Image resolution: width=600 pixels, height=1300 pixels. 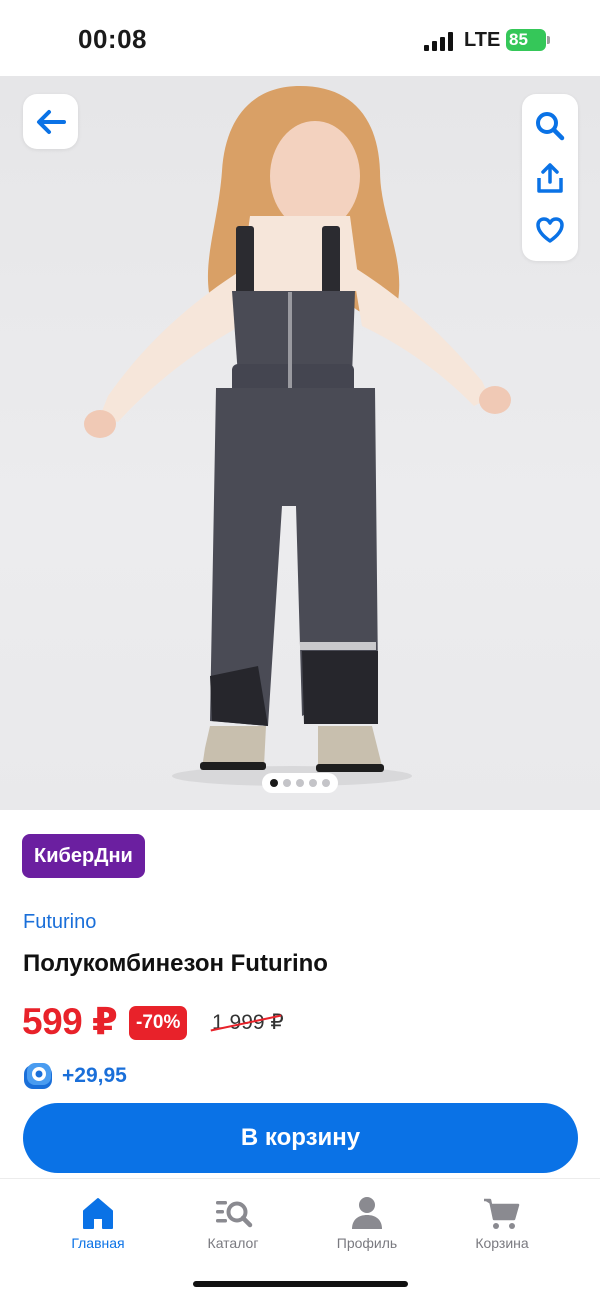 What do you see at coordinates (439, 41) in the screenshot?
I see `signal-icon` at bounding box center [439, 41].